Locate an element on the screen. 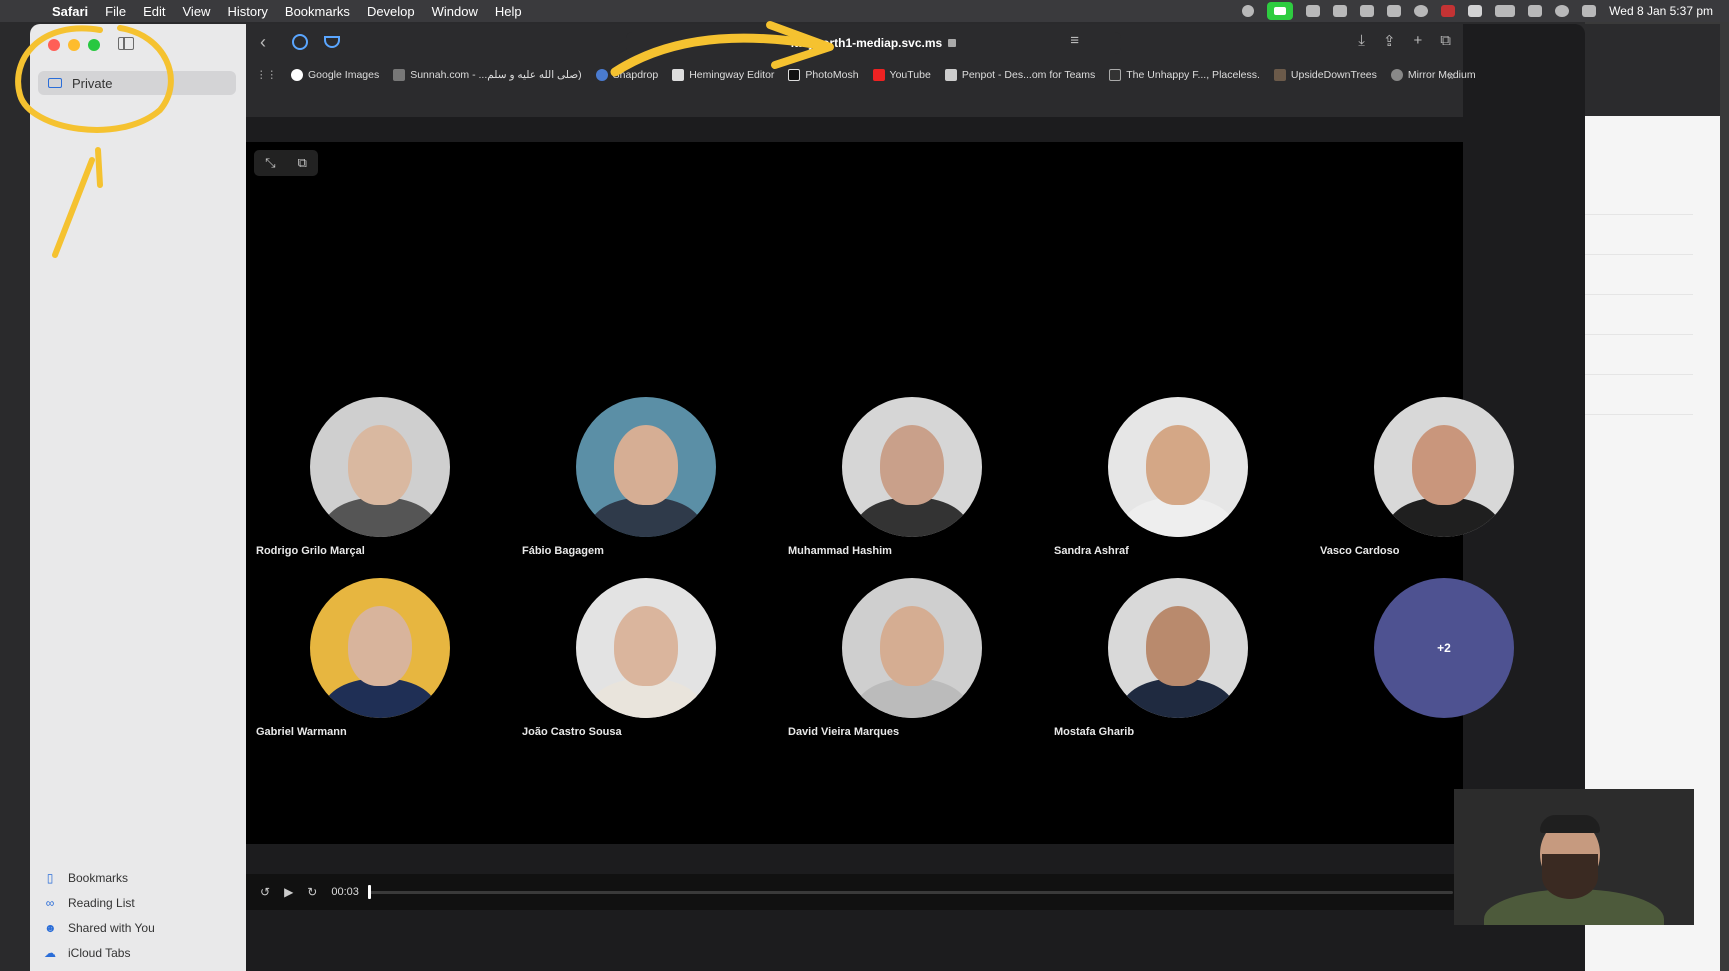 This screenshot has width=1729, height=971. menu-help: Help is located at coordinates (508, 11).